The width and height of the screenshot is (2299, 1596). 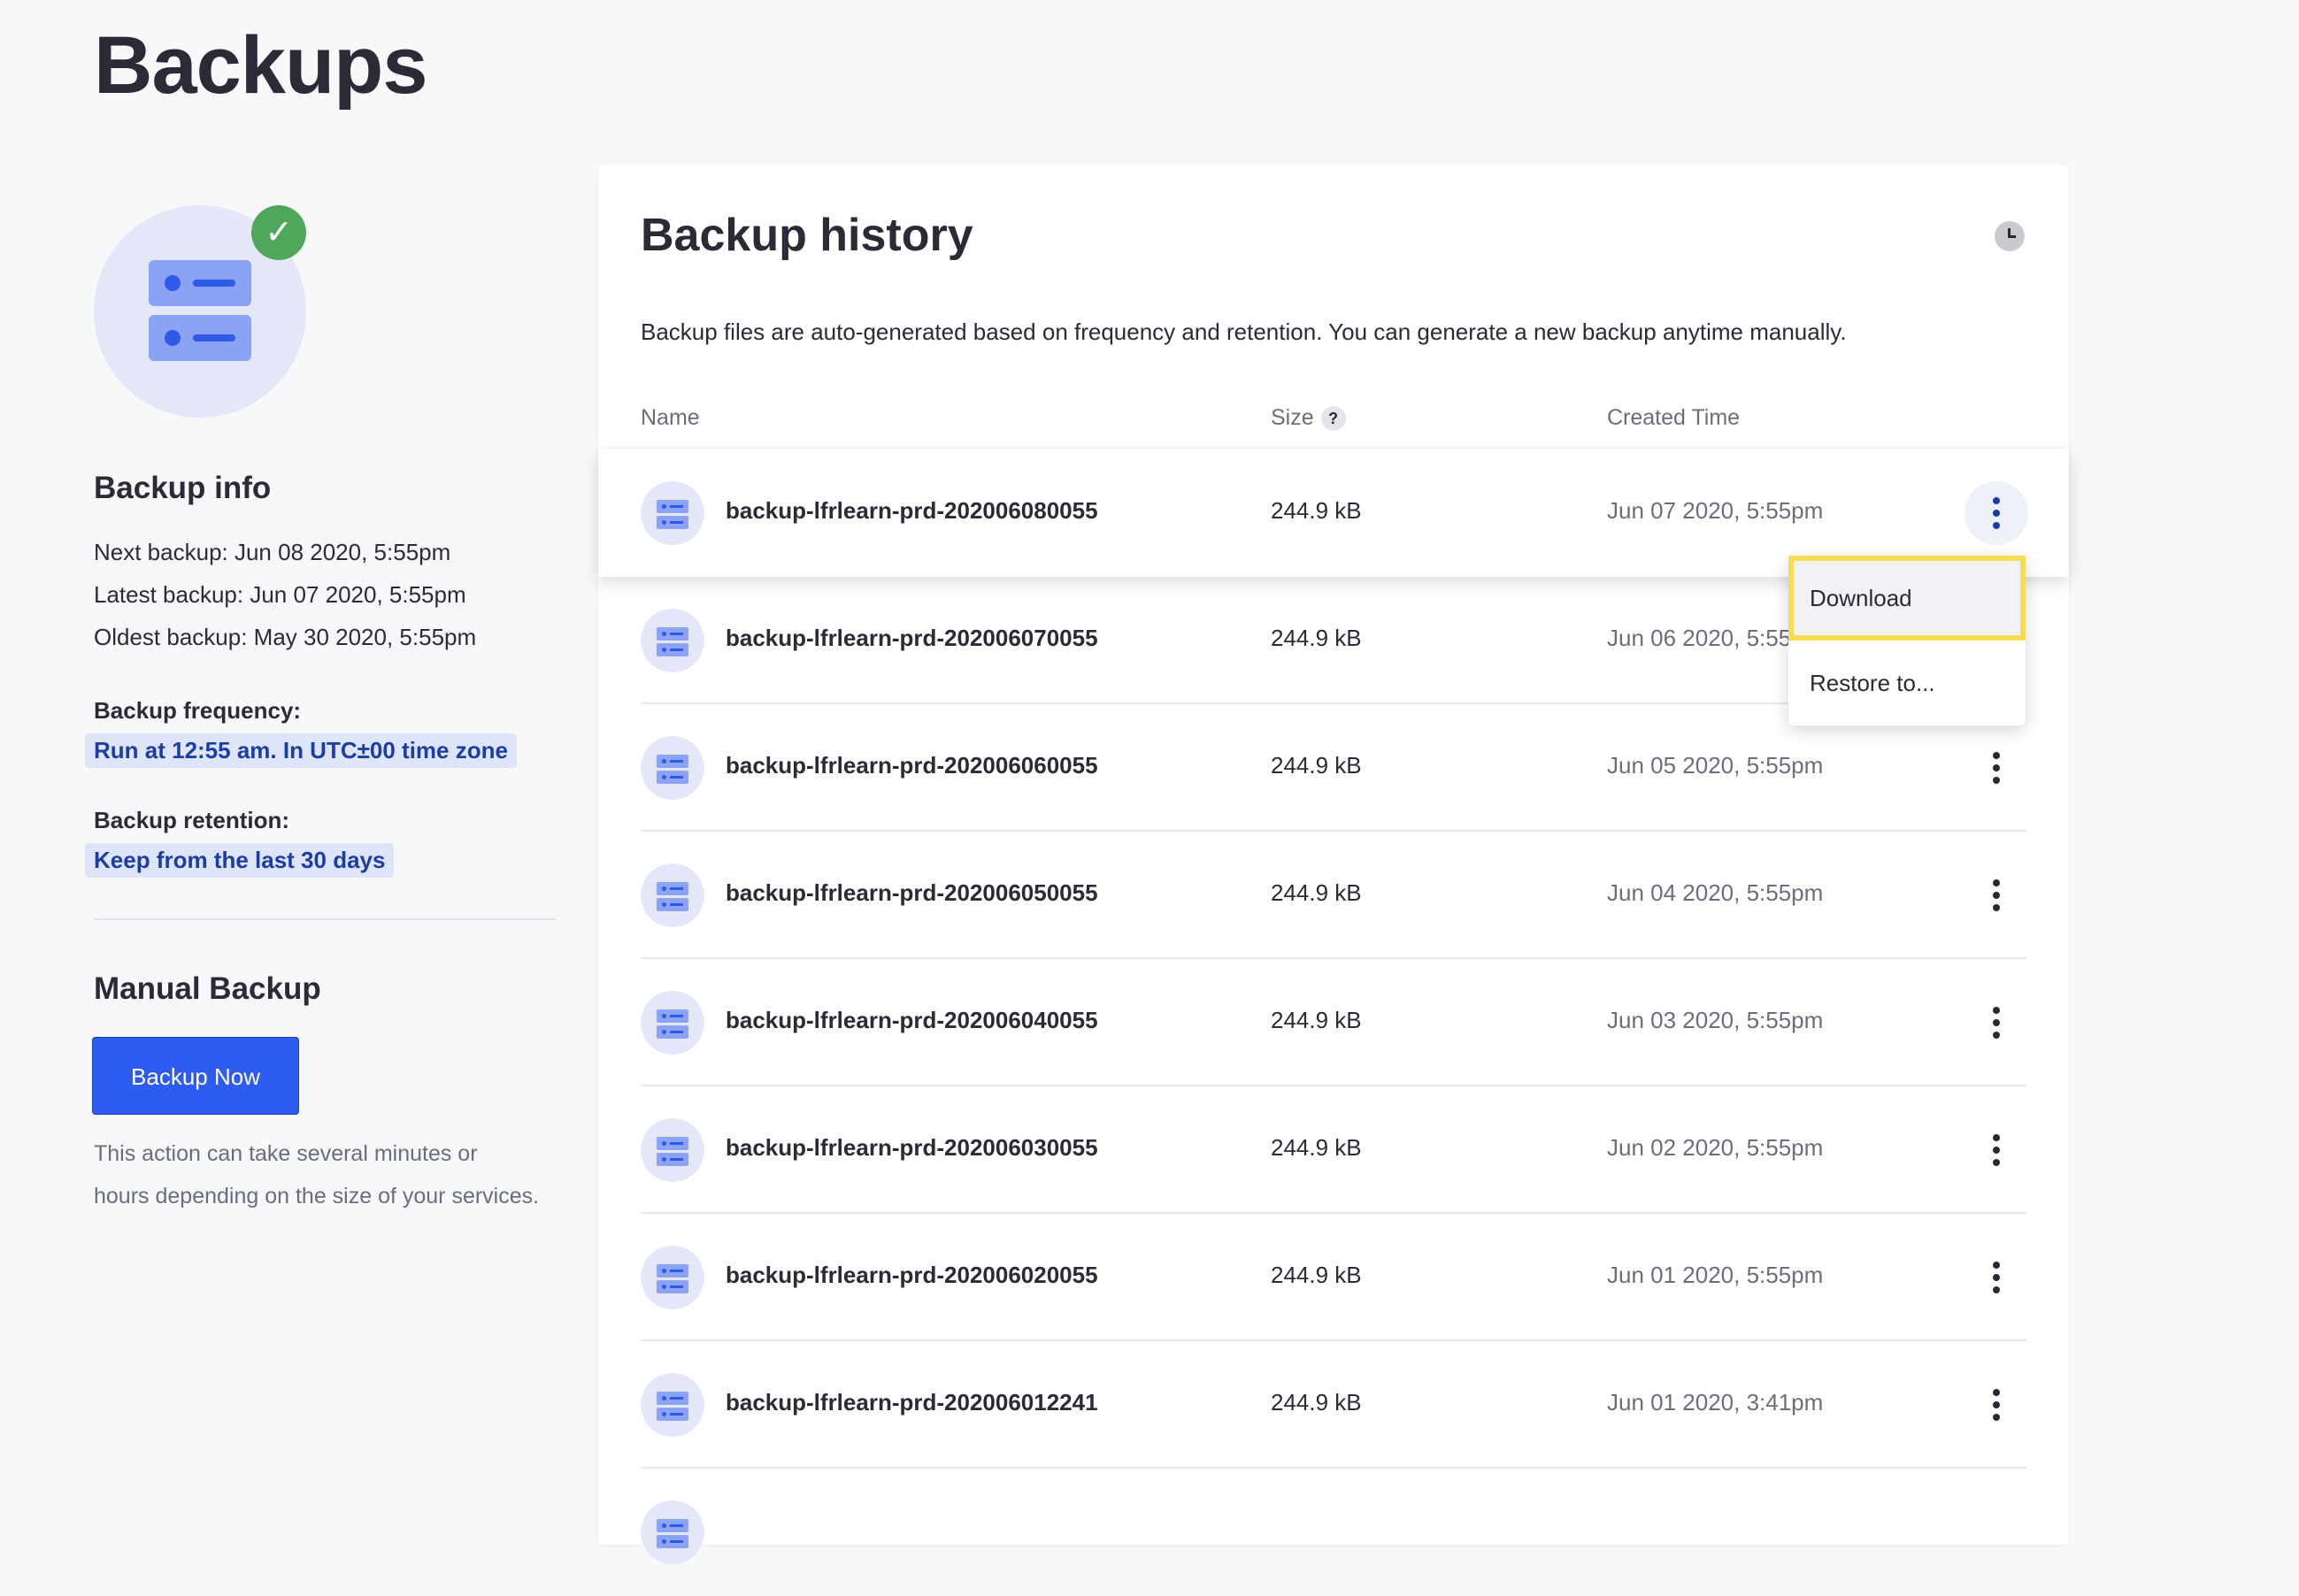 I want to click on column-header-size: Size?, so click(x=1308, y=418).